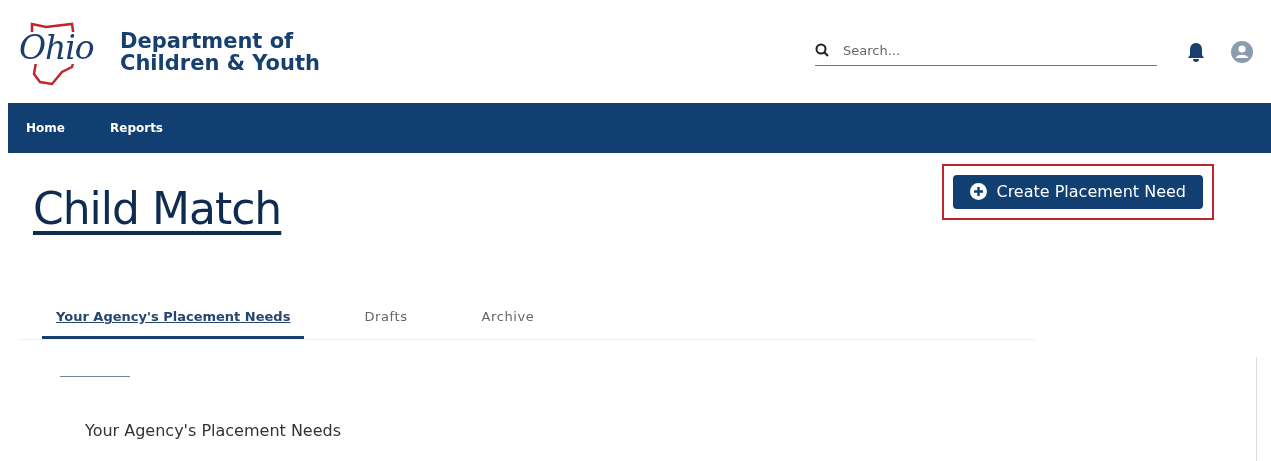 Image resolution: width=1271 pixels, height=461 pixels. What do you see at coordinates (386, 321) in the screenshot?
I see `tab: Drafts` at bounding box center [386, 321].